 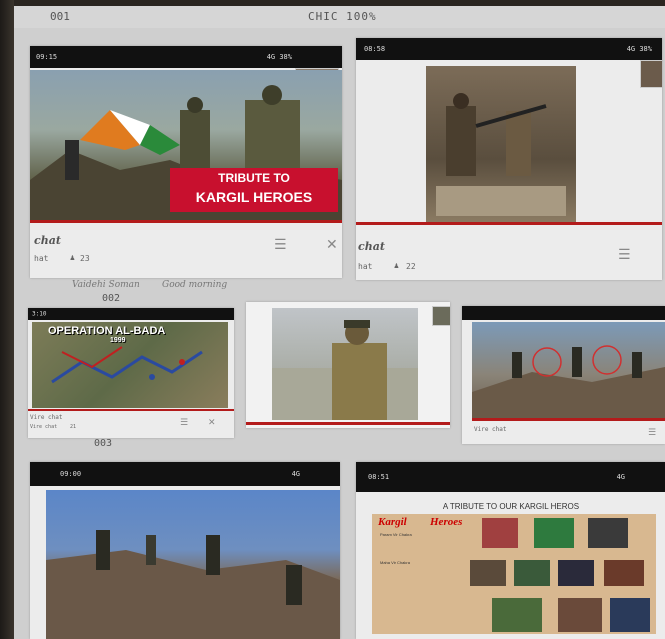 I want to click on officer-illustration, so click(x=345, y=370).